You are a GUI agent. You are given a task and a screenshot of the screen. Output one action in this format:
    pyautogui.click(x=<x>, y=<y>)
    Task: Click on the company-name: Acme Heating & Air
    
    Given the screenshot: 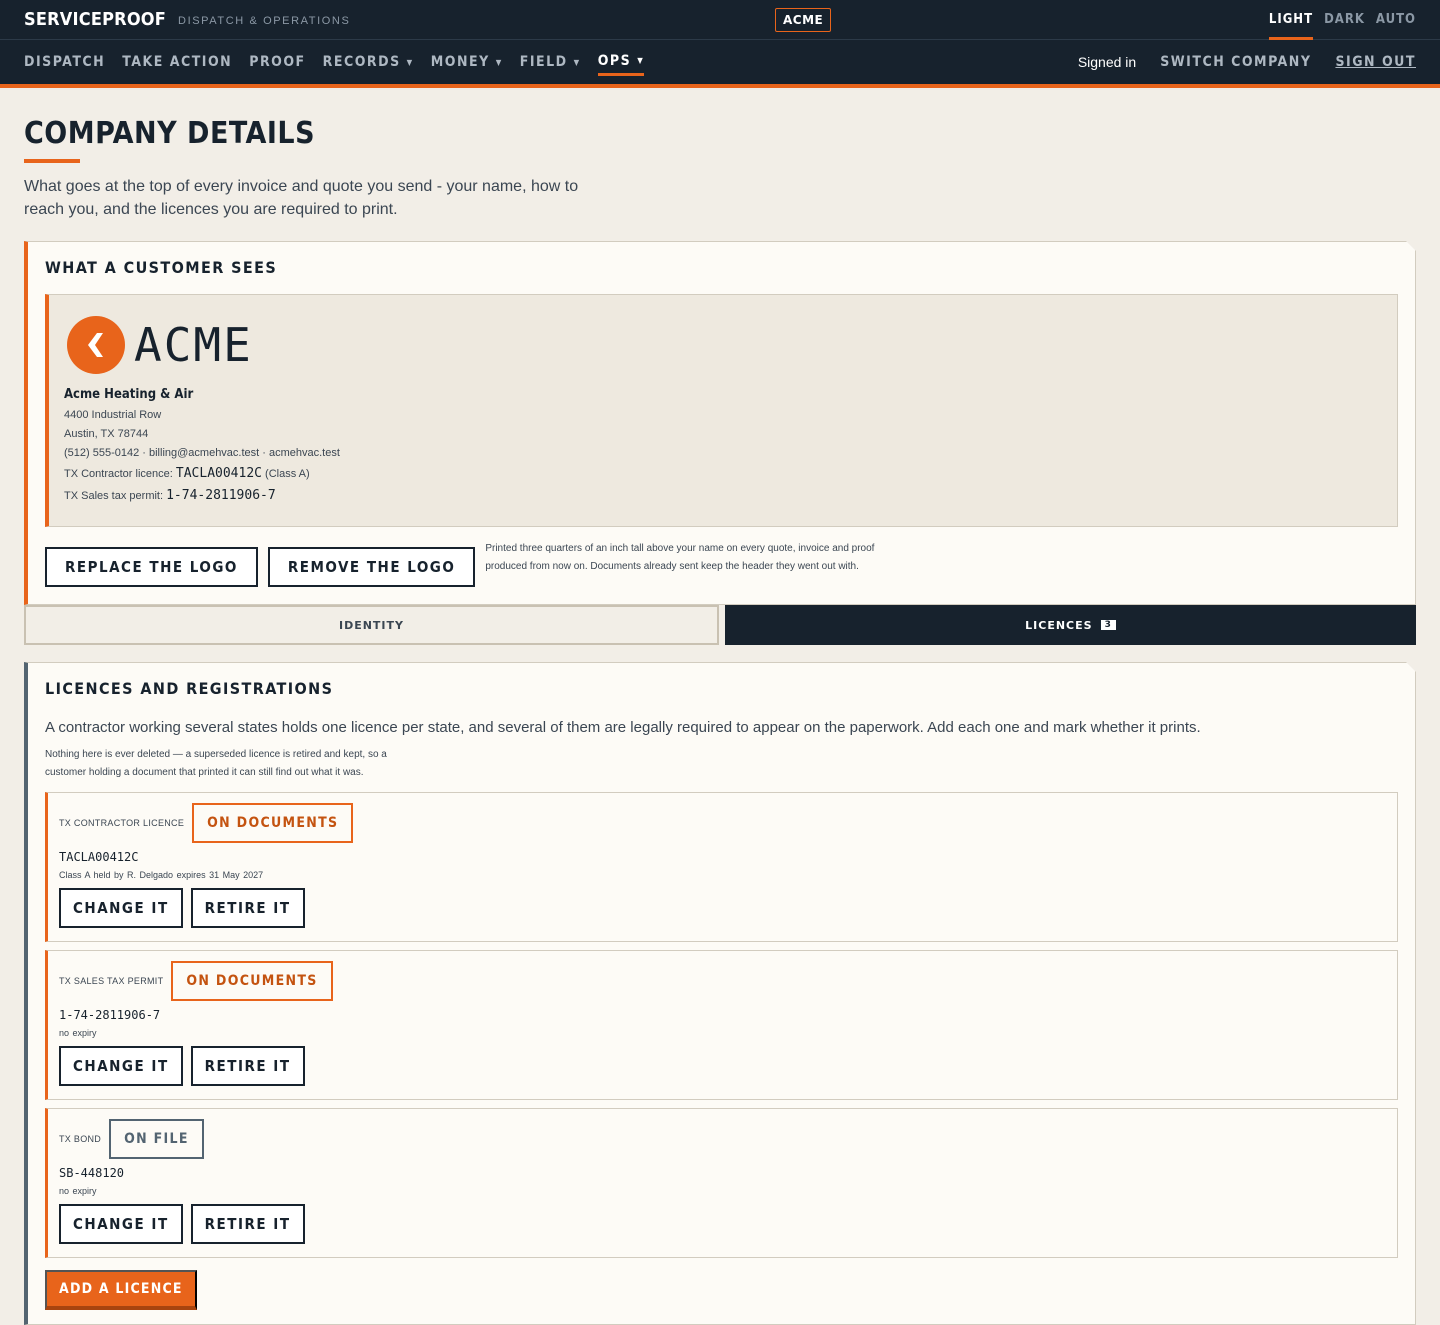 What is the action you would take?
    pyautogui.click(x=129, y=394)
    